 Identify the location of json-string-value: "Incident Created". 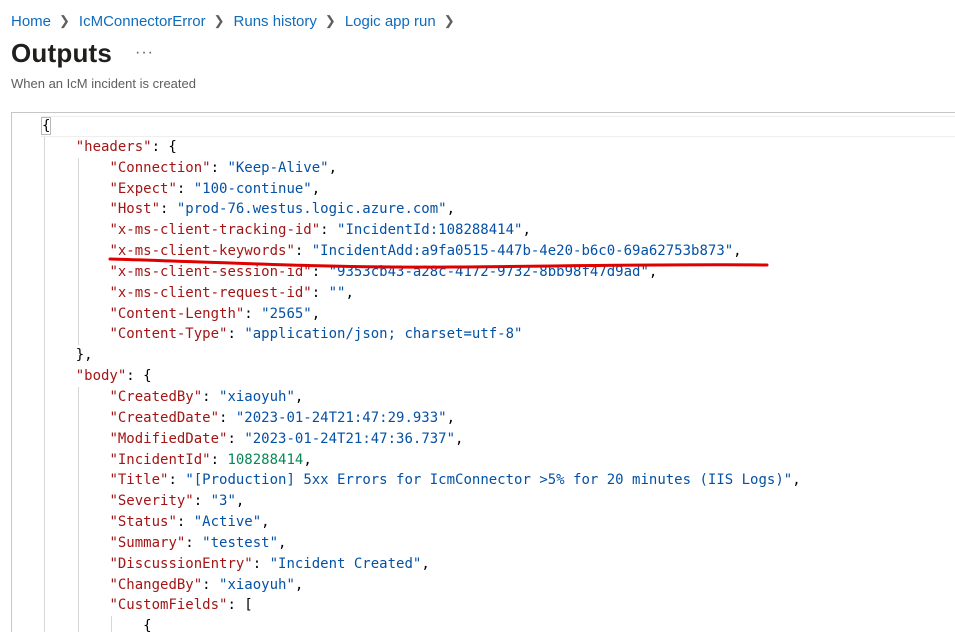
(345, 563).